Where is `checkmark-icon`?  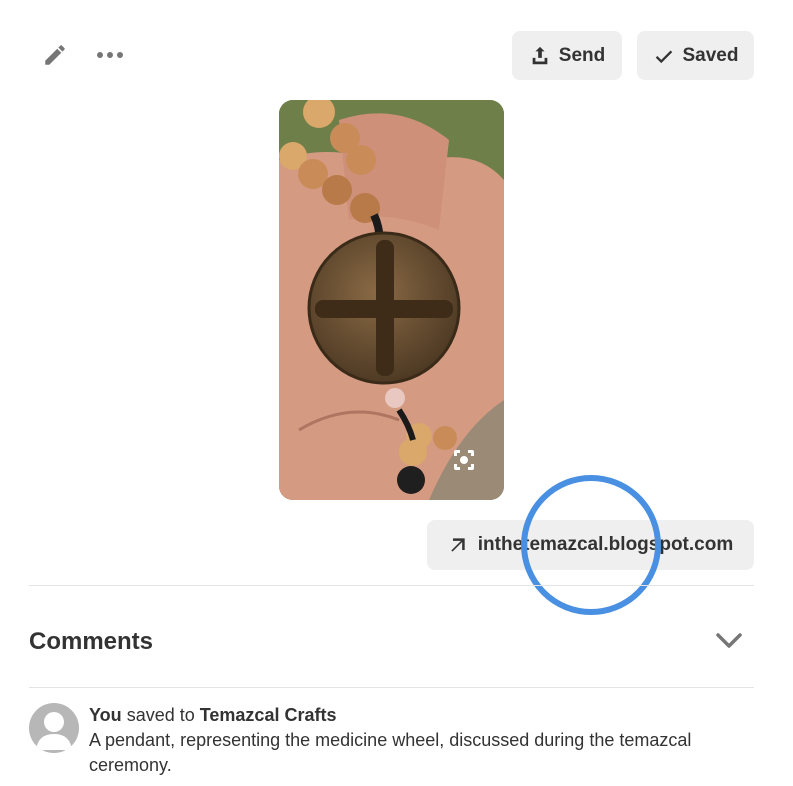
checkmark-icon is located at coordinates (663, 56).